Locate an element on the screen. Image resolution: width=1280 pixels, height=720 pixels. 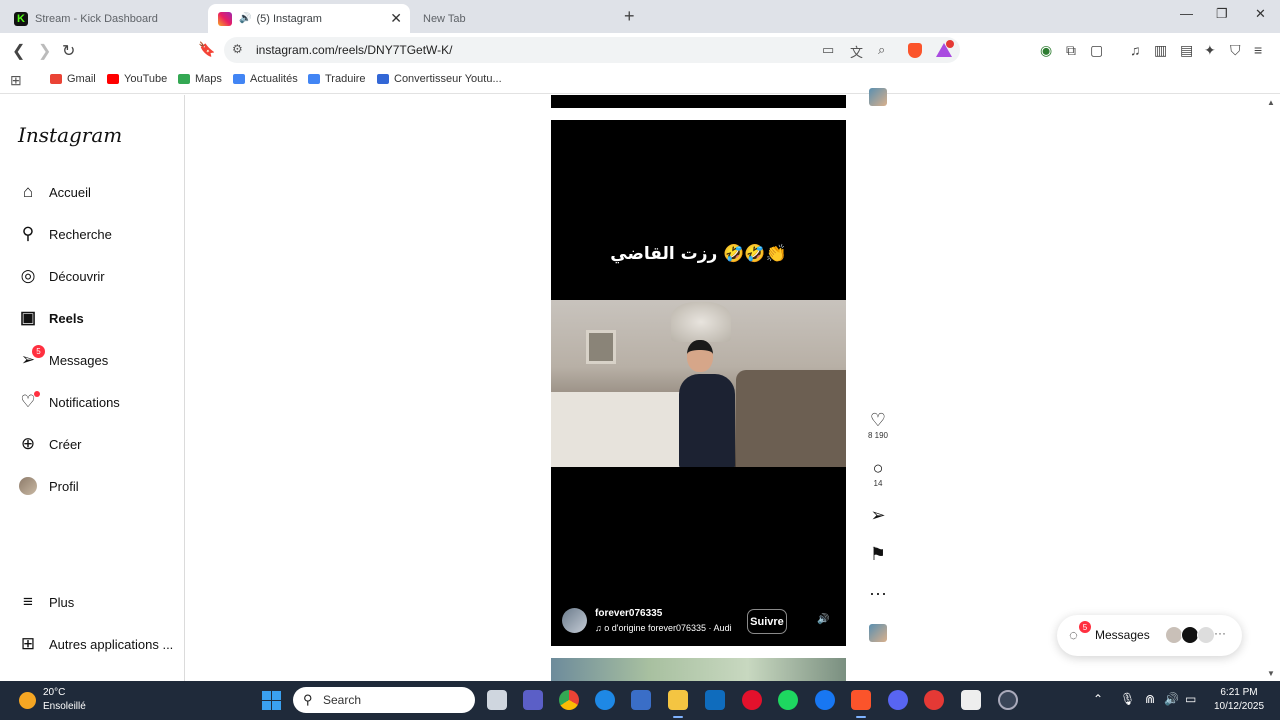
brave-icon is located at coordinates (861, 700).